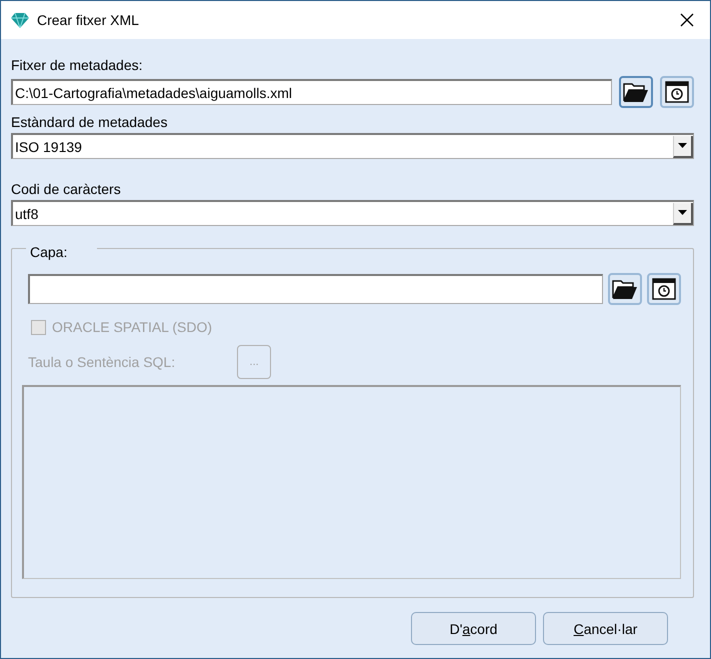  Describe the element at coordinates (20, 20) in the screenshot. I see `gem-icon` at that location.